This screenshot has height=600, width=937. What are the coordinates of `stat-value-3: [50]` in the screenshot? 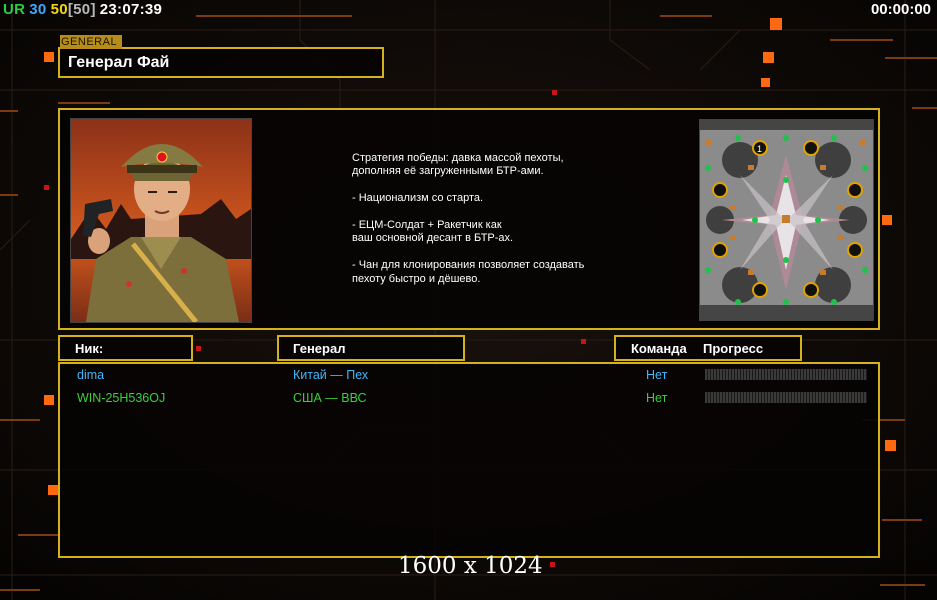 It's located at (81, 9).